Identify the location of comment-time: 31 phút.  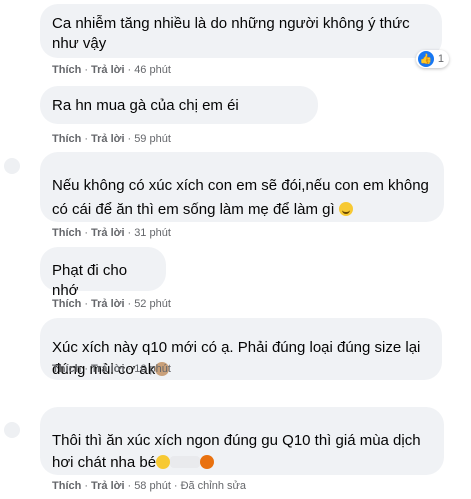
(152, 233).